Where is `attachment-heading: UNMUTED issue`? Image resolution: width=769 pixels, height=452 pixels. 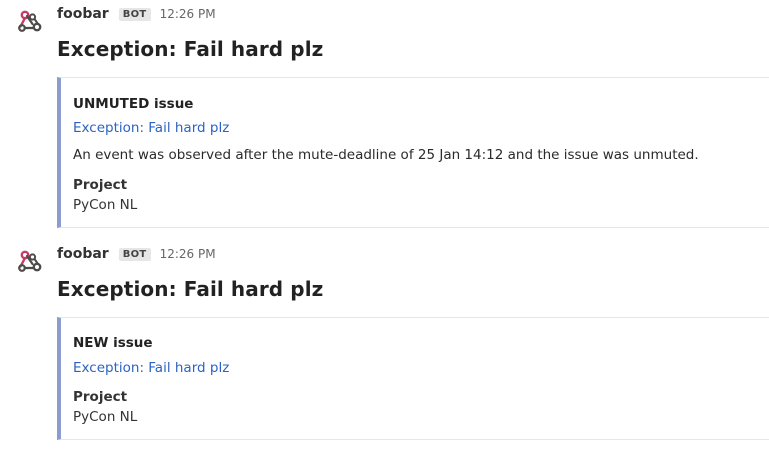 attachment-heading: UNMUTED issue is located at coordinates (133, 104).